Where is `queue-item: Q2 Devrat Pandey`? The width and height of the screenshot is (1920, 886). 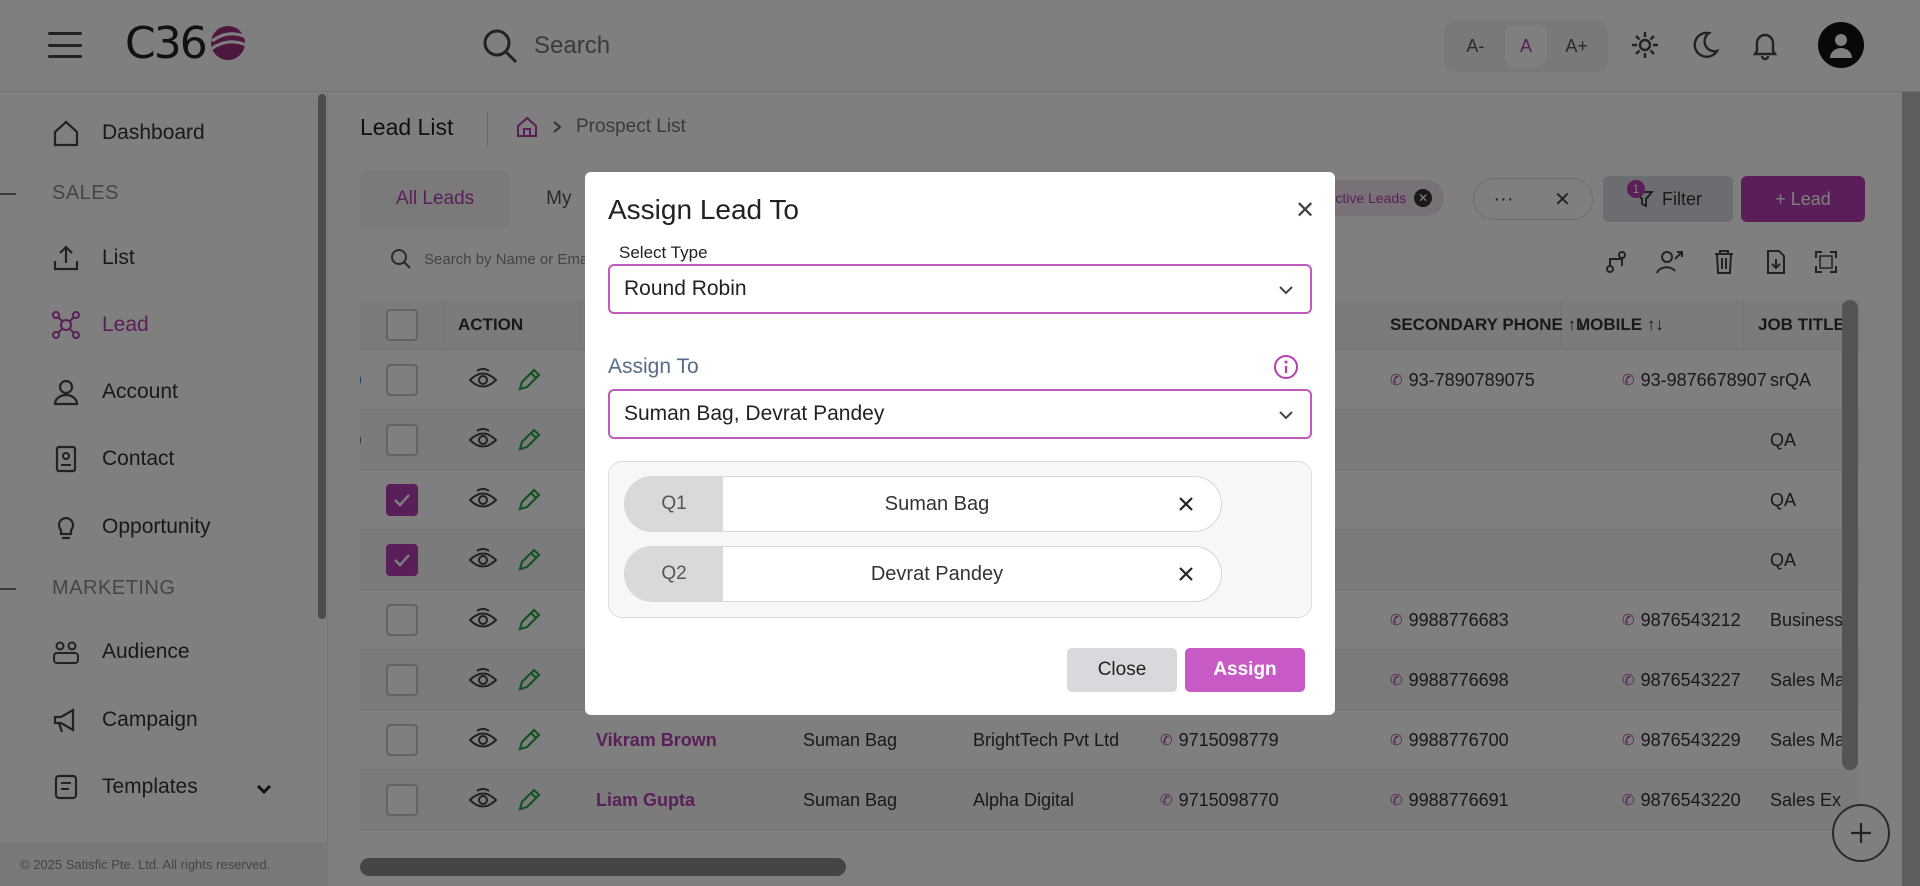
queue-item: Q2 Devrat Pandey is located at coordinates (923, 574).